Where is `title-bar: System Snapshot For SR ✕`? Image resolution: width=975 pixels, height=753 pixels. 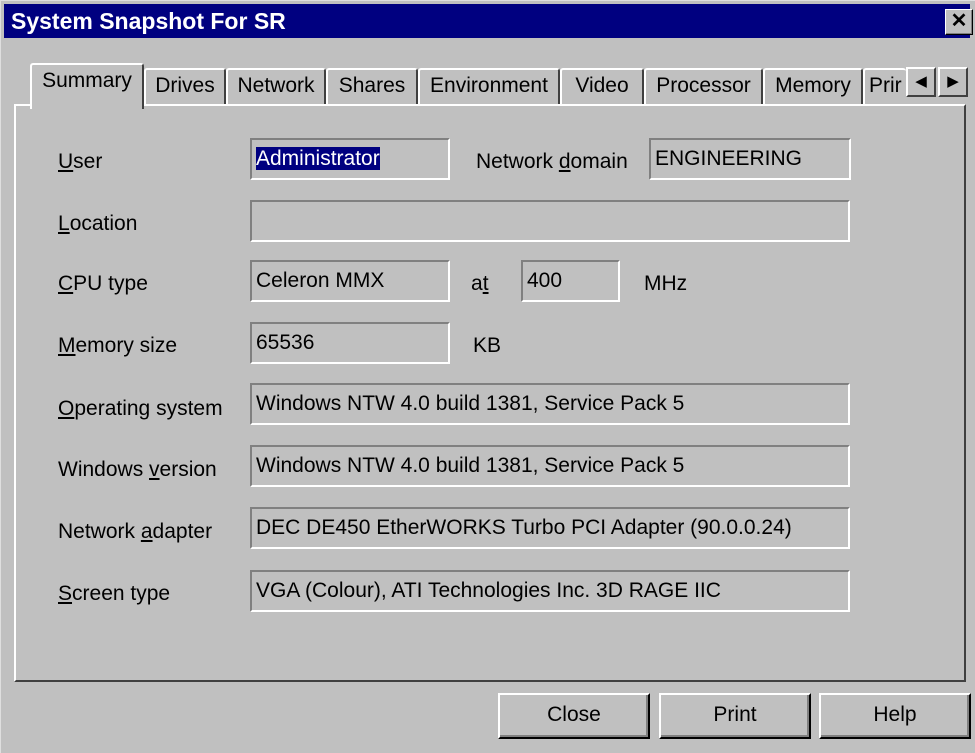
title-bar: System Snapshot For SR ✕ is located at coordinates (488, 21).